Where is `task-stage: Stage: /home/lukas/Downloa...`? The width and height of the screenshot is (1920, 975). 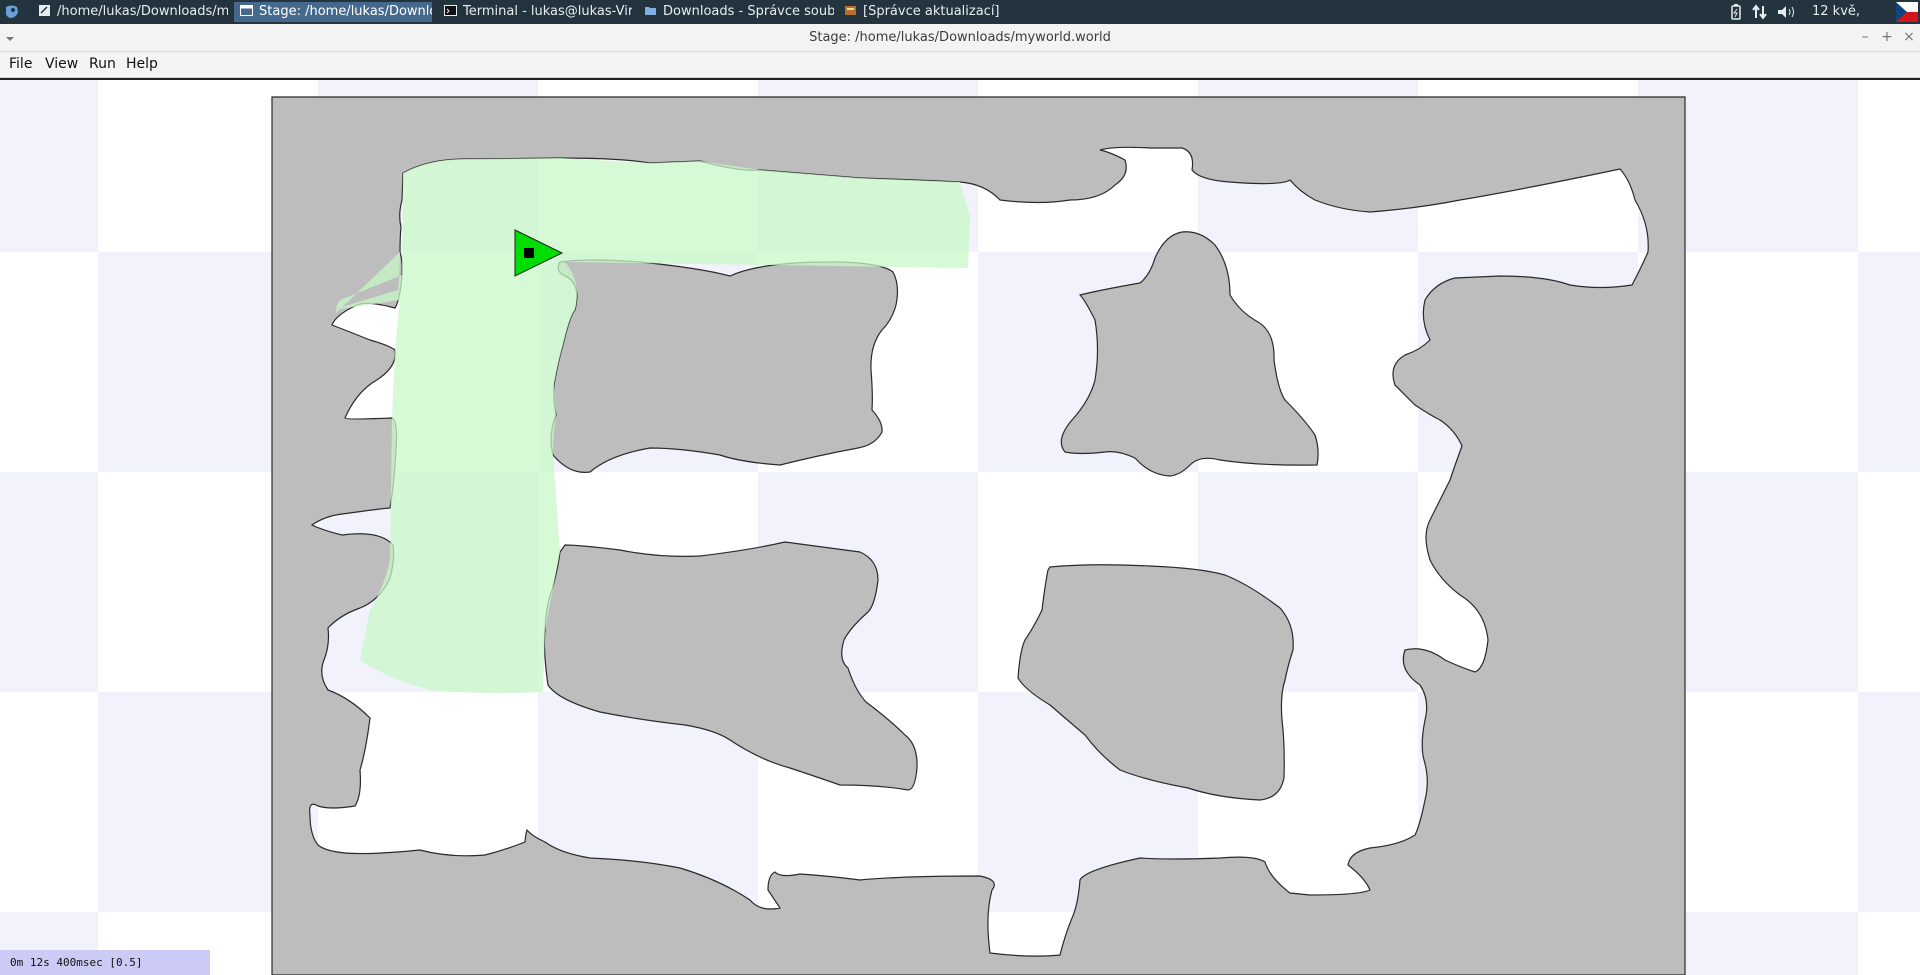 task-stage: Stage: /home/lukas/Downloa... is located at coordinates (333, 12).